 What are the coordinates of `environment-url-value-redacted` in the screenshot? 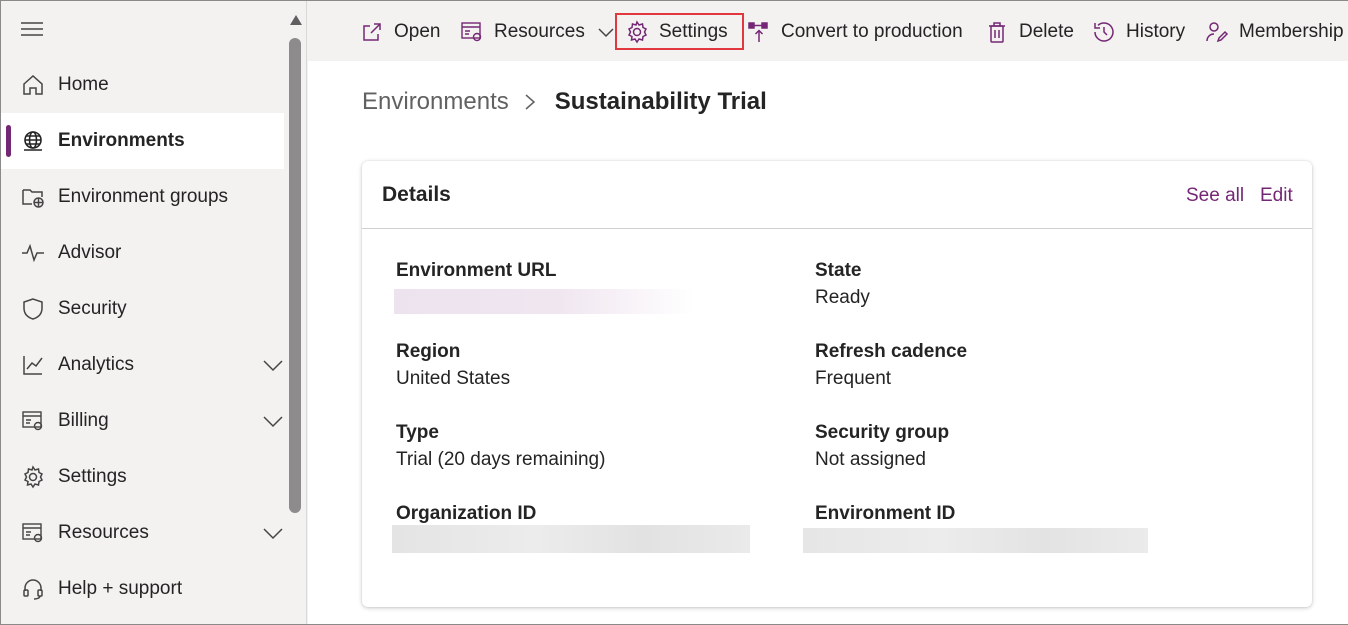 It's located at (544, 301).